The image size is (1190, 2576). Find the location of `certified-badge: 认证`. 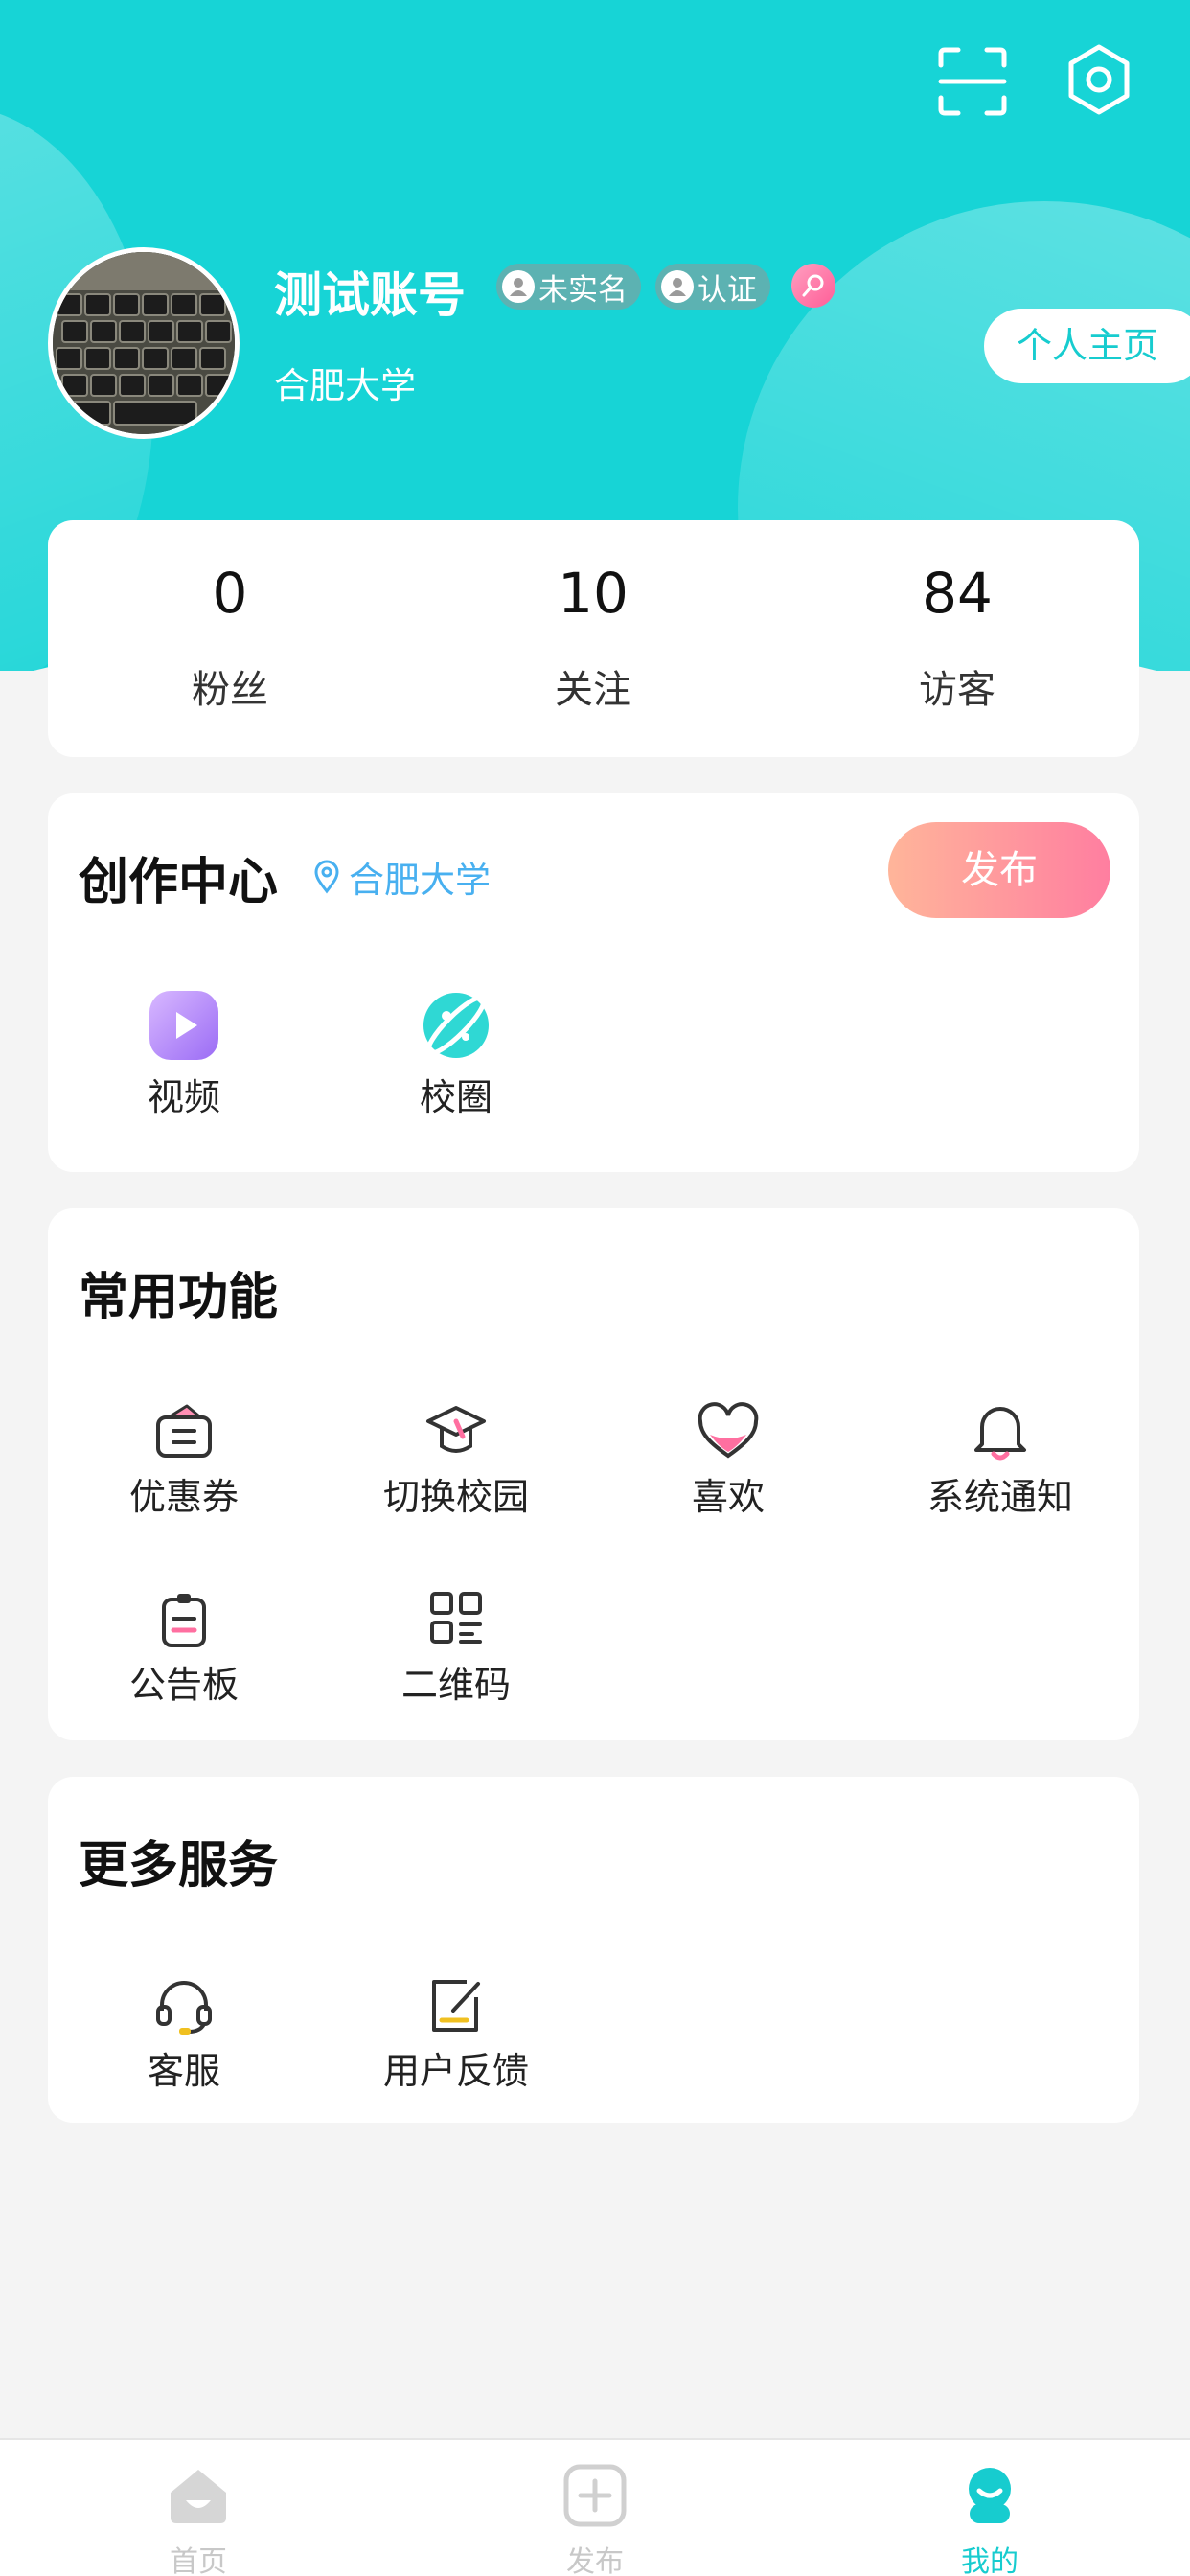

certified-badge: 认证 is located at coordinates (713, 287).